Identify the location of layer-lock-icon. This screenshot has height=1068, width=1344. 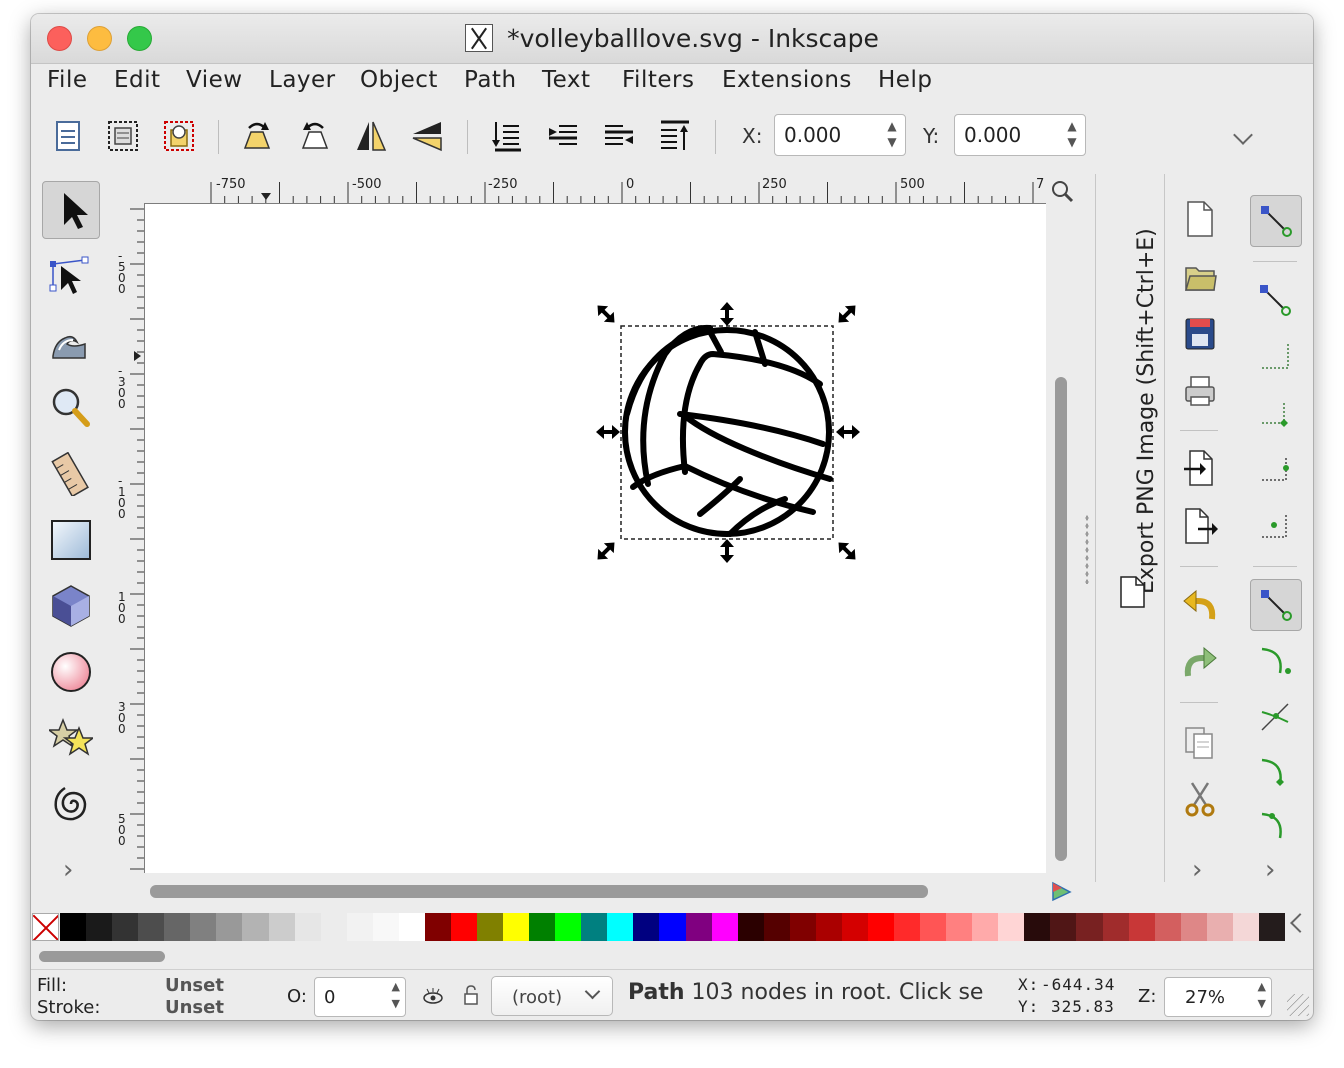
(471, 995).